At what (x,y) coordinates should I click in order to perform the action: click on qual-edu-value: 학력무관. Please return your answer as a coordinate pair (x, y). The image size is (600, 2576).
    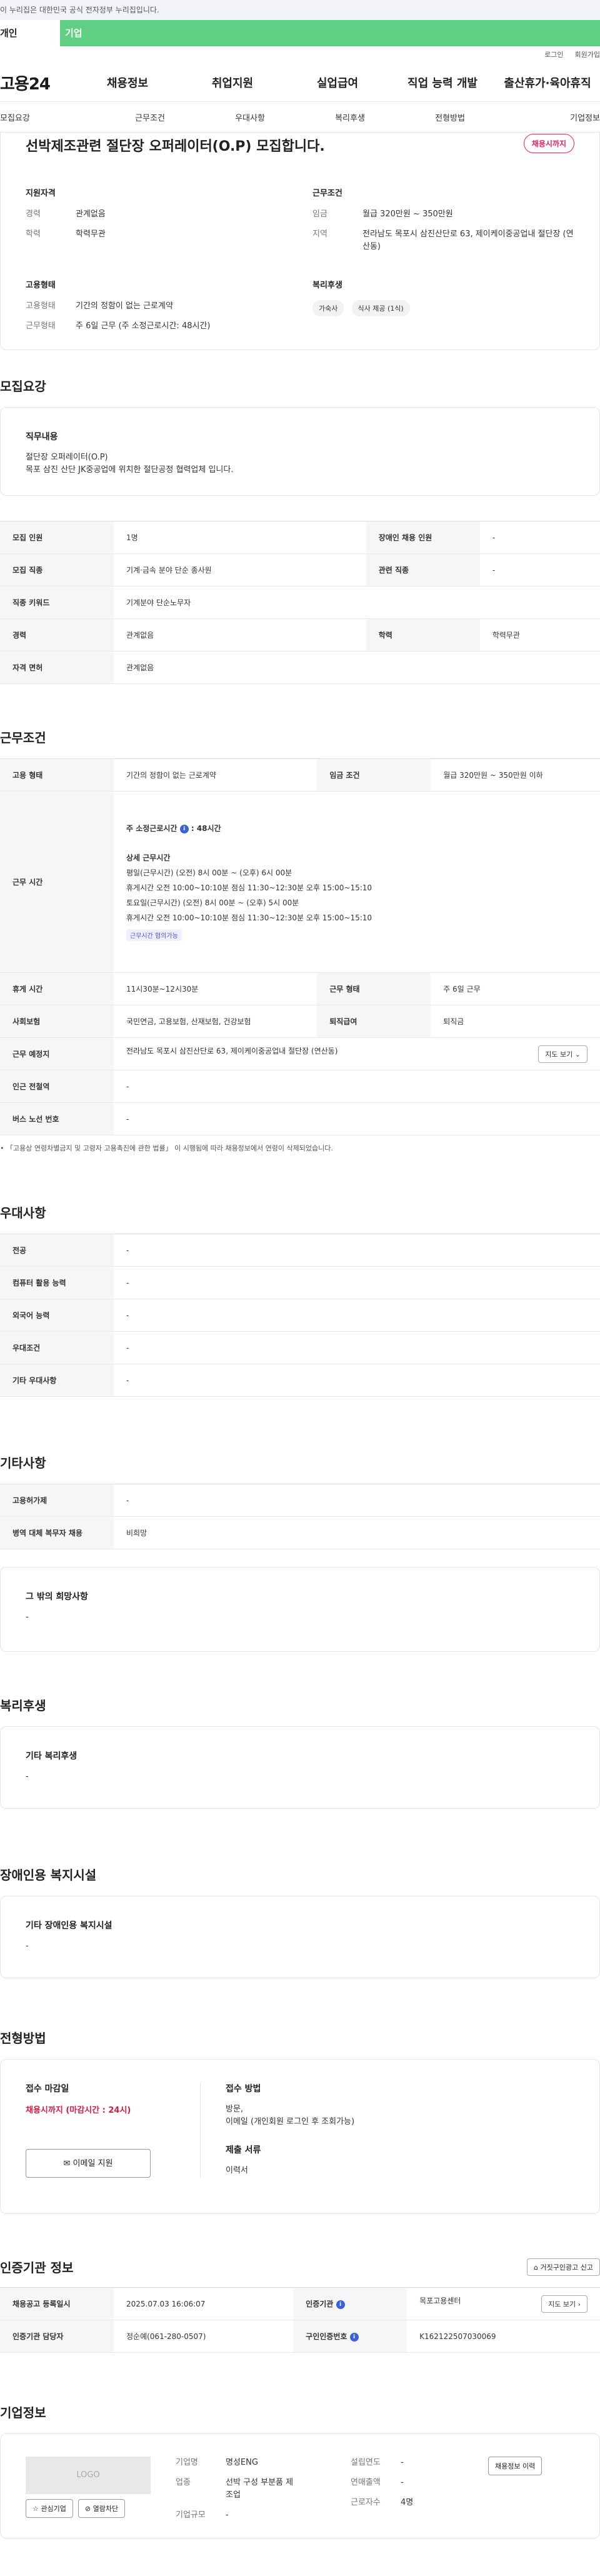
    Looking at the image, I should click on (91, 234).